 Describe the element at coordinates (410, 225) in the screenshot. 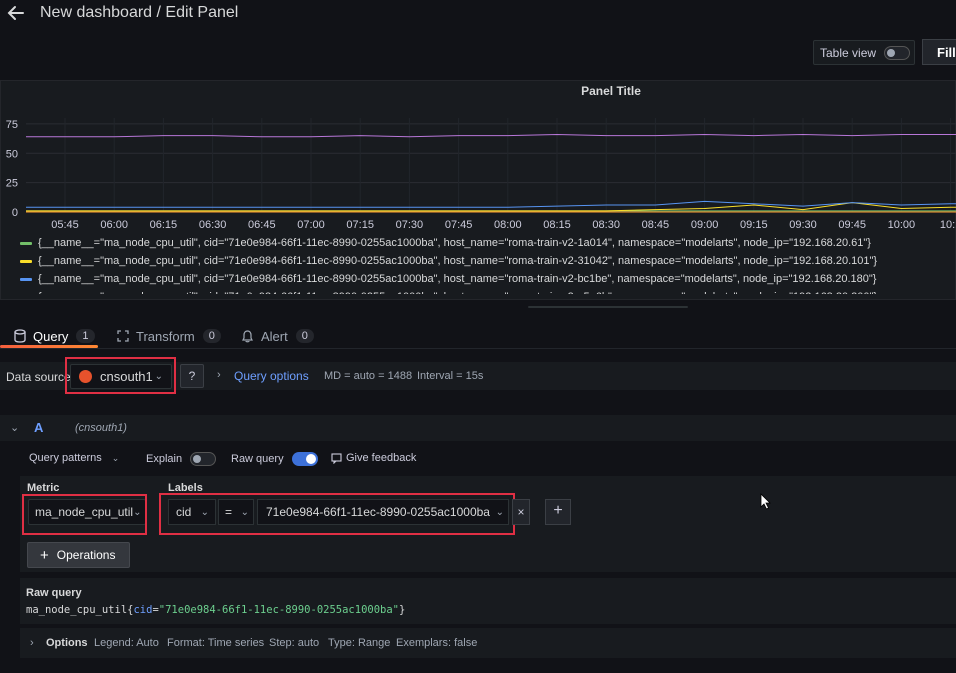

I see `x-tick-label: 07:30` at that location.